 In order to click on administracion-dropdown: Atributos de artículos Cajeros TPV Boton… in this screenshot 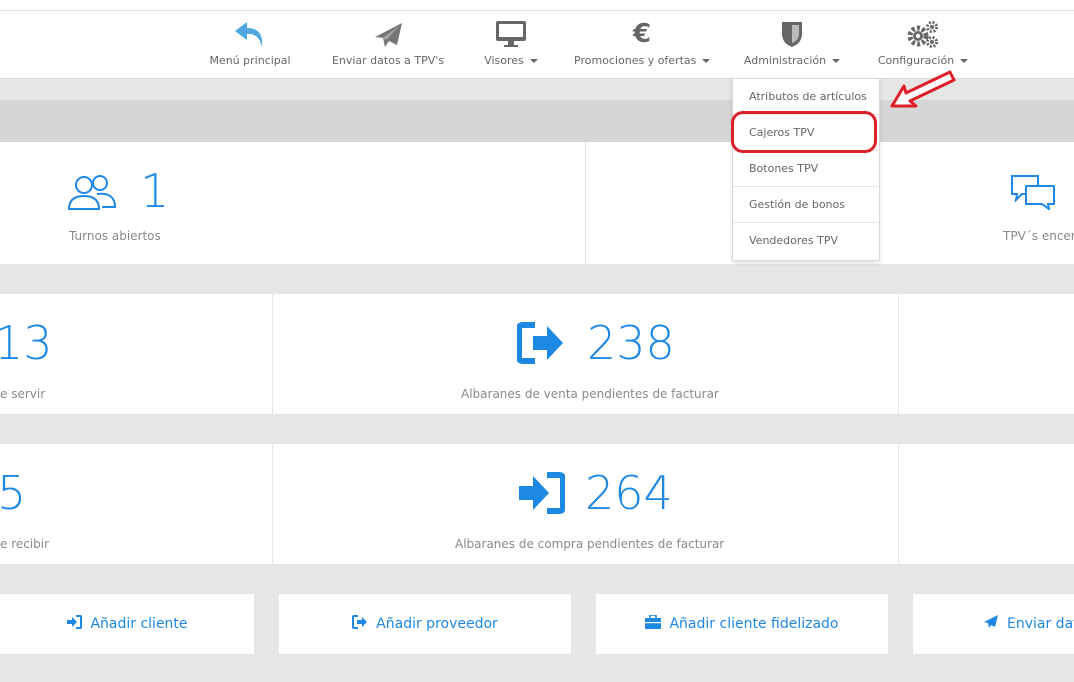, I will do `click(806, 169)`.